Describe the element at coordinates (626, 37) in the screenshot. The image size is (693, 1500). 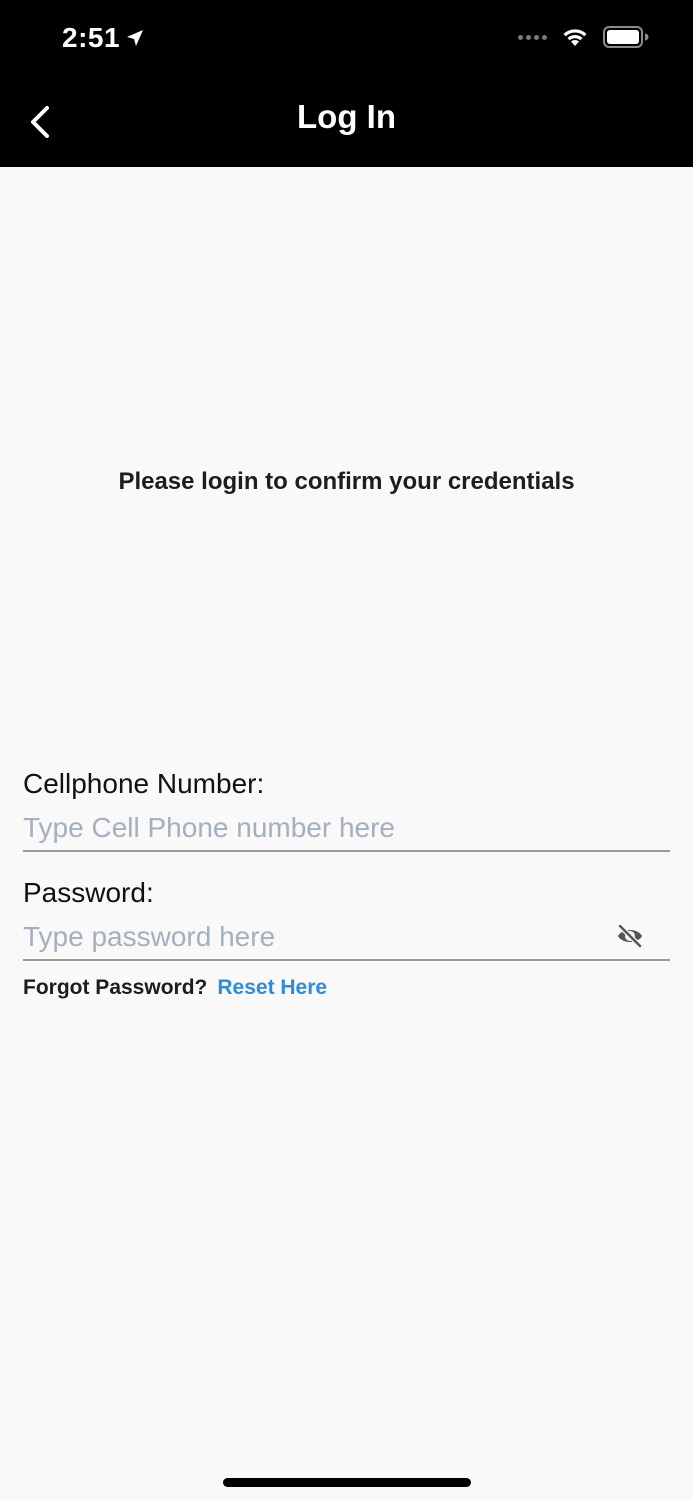
I see `battery-icon` at that location.